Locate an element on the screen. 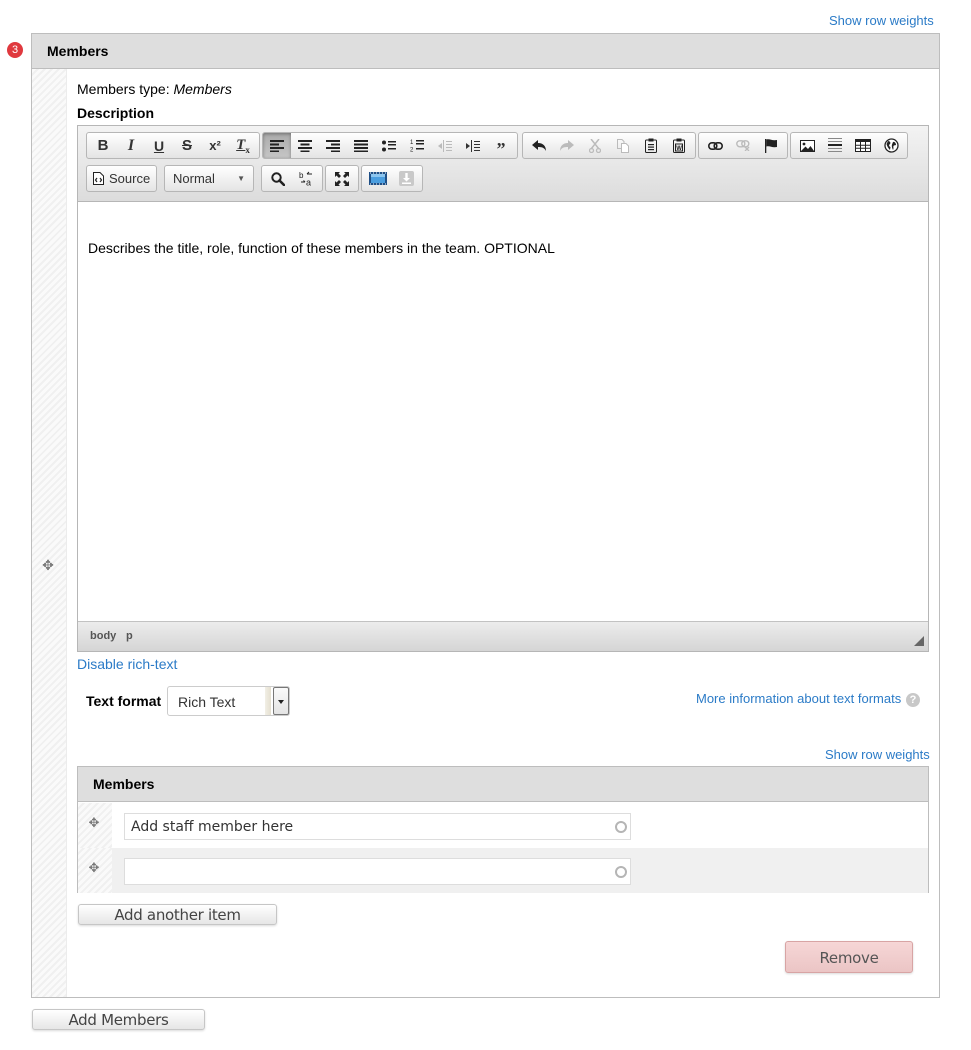  cut-button is located at coordinates (595, 145).